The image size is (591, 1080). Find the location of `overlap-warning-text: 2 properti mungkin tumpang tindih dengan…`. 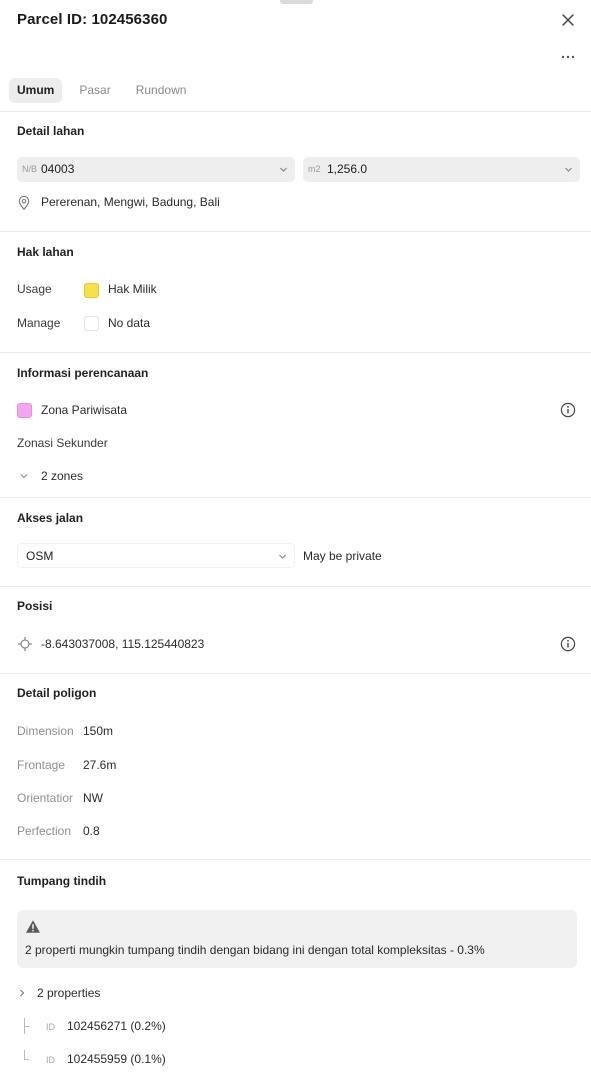

overlap-warning-text: 2 properti mungkin tumpang tindih dengan… is located at coordinates (255, 950).